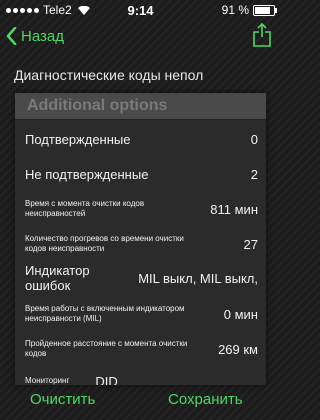 This screenshot has height=420, width=320. Describe the element at coordinates (235, 10) in the screenshot. I see `battery-percent: 91 %` at that location.